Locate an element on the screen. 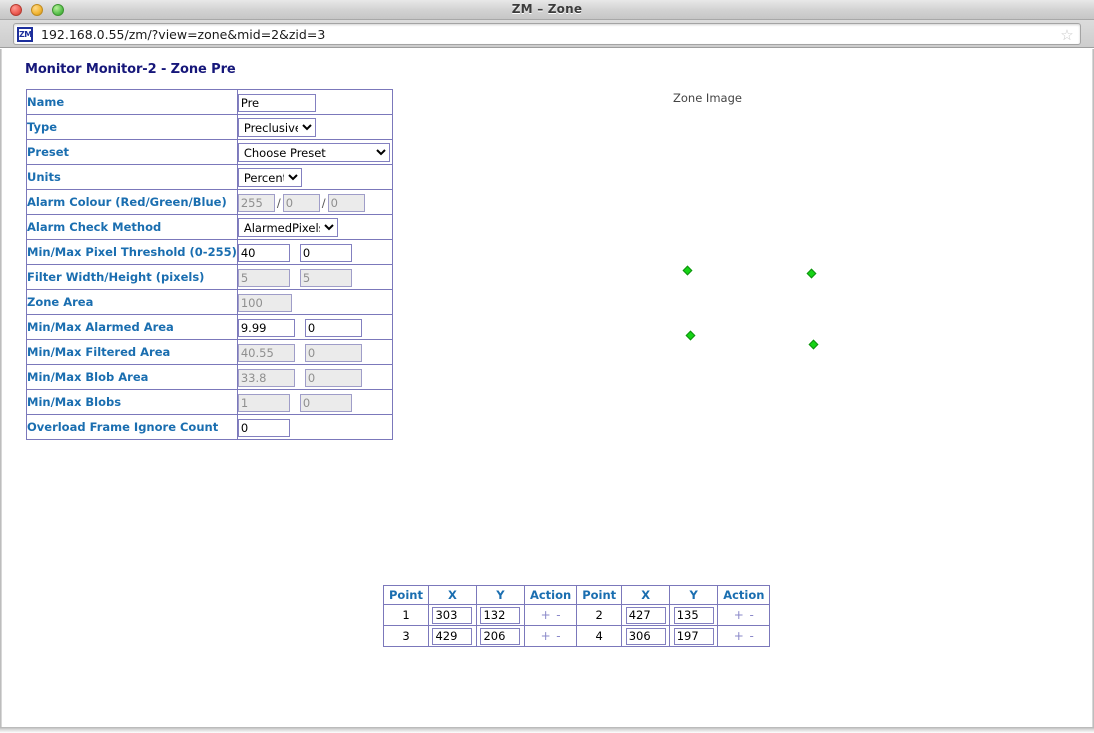 The width and height of the screenshot is (1094, 733). label-pixel-threshold: Min/Max Pixel Threshold (0-255) is located at coordinates (132, 252).